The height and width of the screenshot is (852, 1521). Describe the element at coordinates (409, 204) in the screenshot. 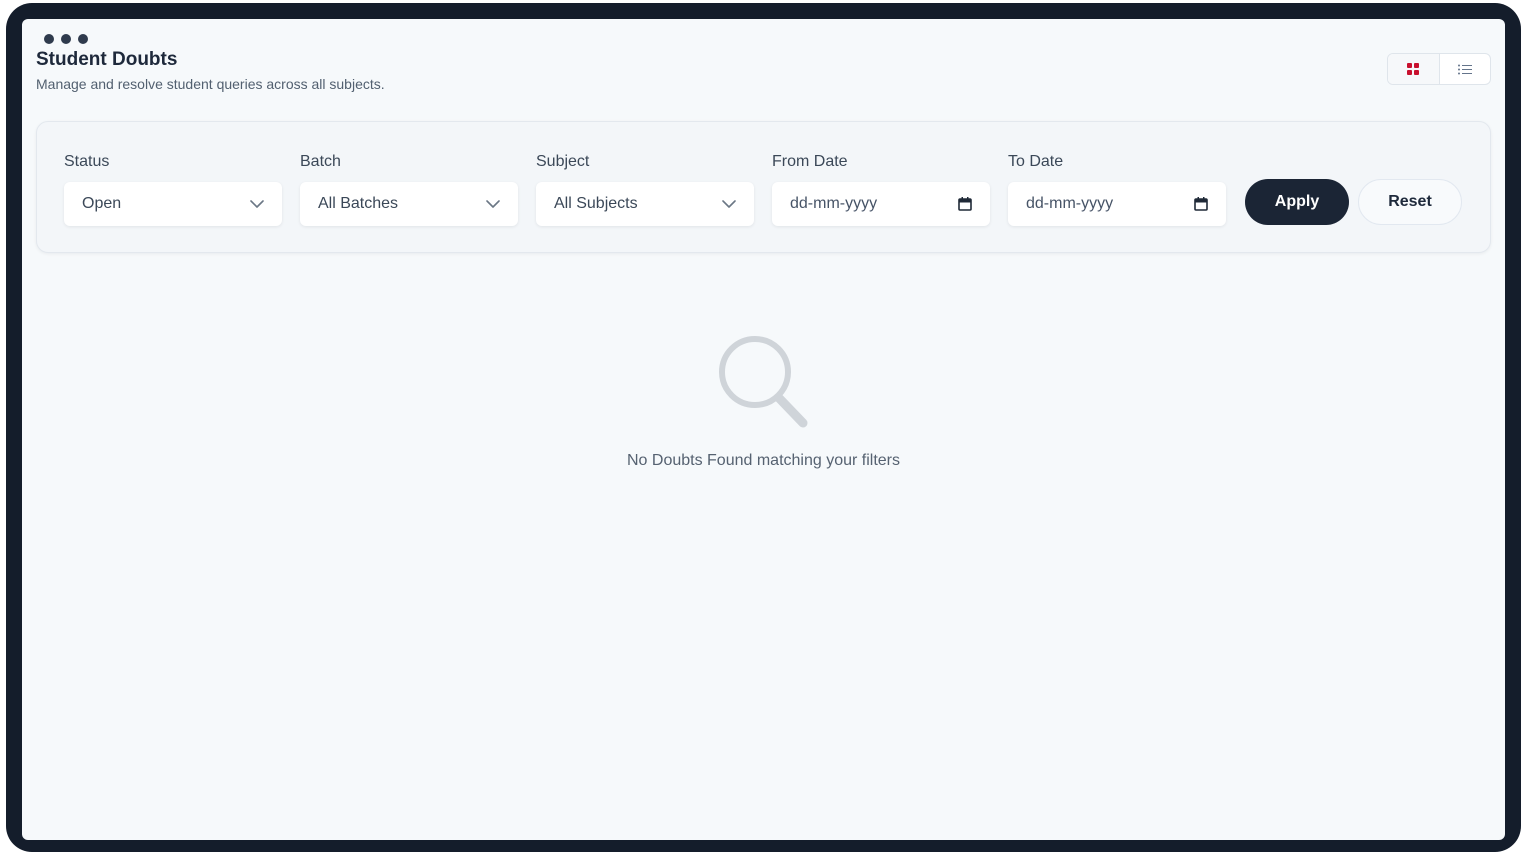

I see `batch-select: All Batches` at that location.